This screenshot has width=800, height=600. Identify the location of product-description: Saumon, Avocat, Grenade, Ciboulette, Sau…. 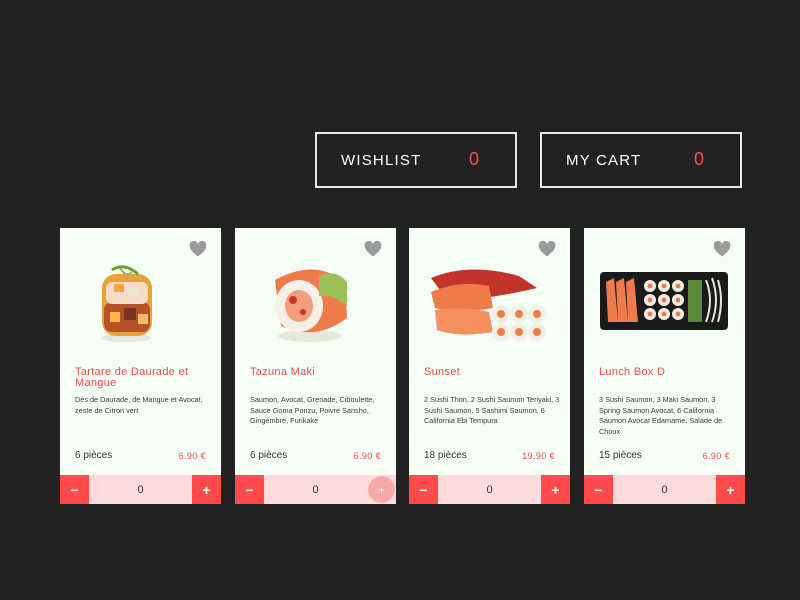
(312, 410).